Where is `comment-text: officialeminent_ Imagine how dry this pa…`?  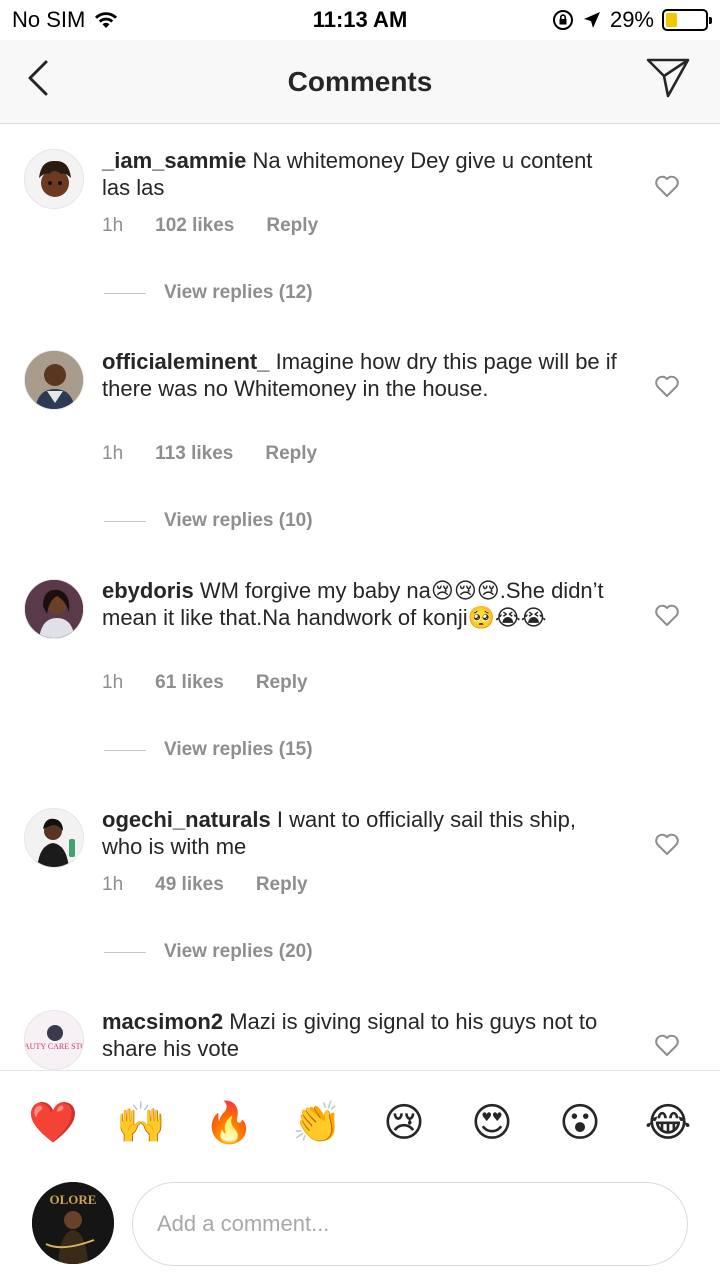 comment-text: officialeminent_ Imagine how dry this pa… is located at coordinates (362, 375).